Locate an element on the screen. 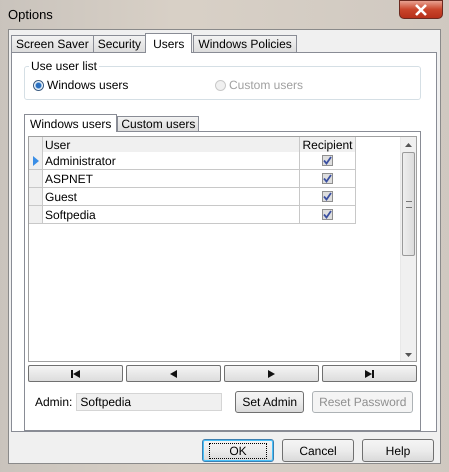 This screenshot has width=449, height=472. tab: Users is located at coordinates (168, 43).